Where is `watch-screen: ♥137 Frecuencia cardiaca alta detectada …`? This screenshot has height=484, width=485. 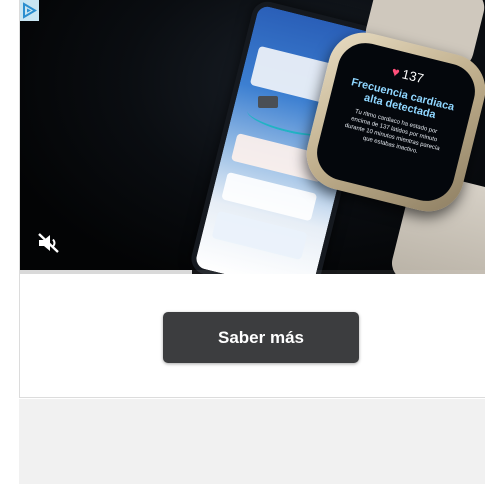
watch-screen: ♥137 Frecuencia cardiaca alta detectada … is located at coordinates (396, 122).